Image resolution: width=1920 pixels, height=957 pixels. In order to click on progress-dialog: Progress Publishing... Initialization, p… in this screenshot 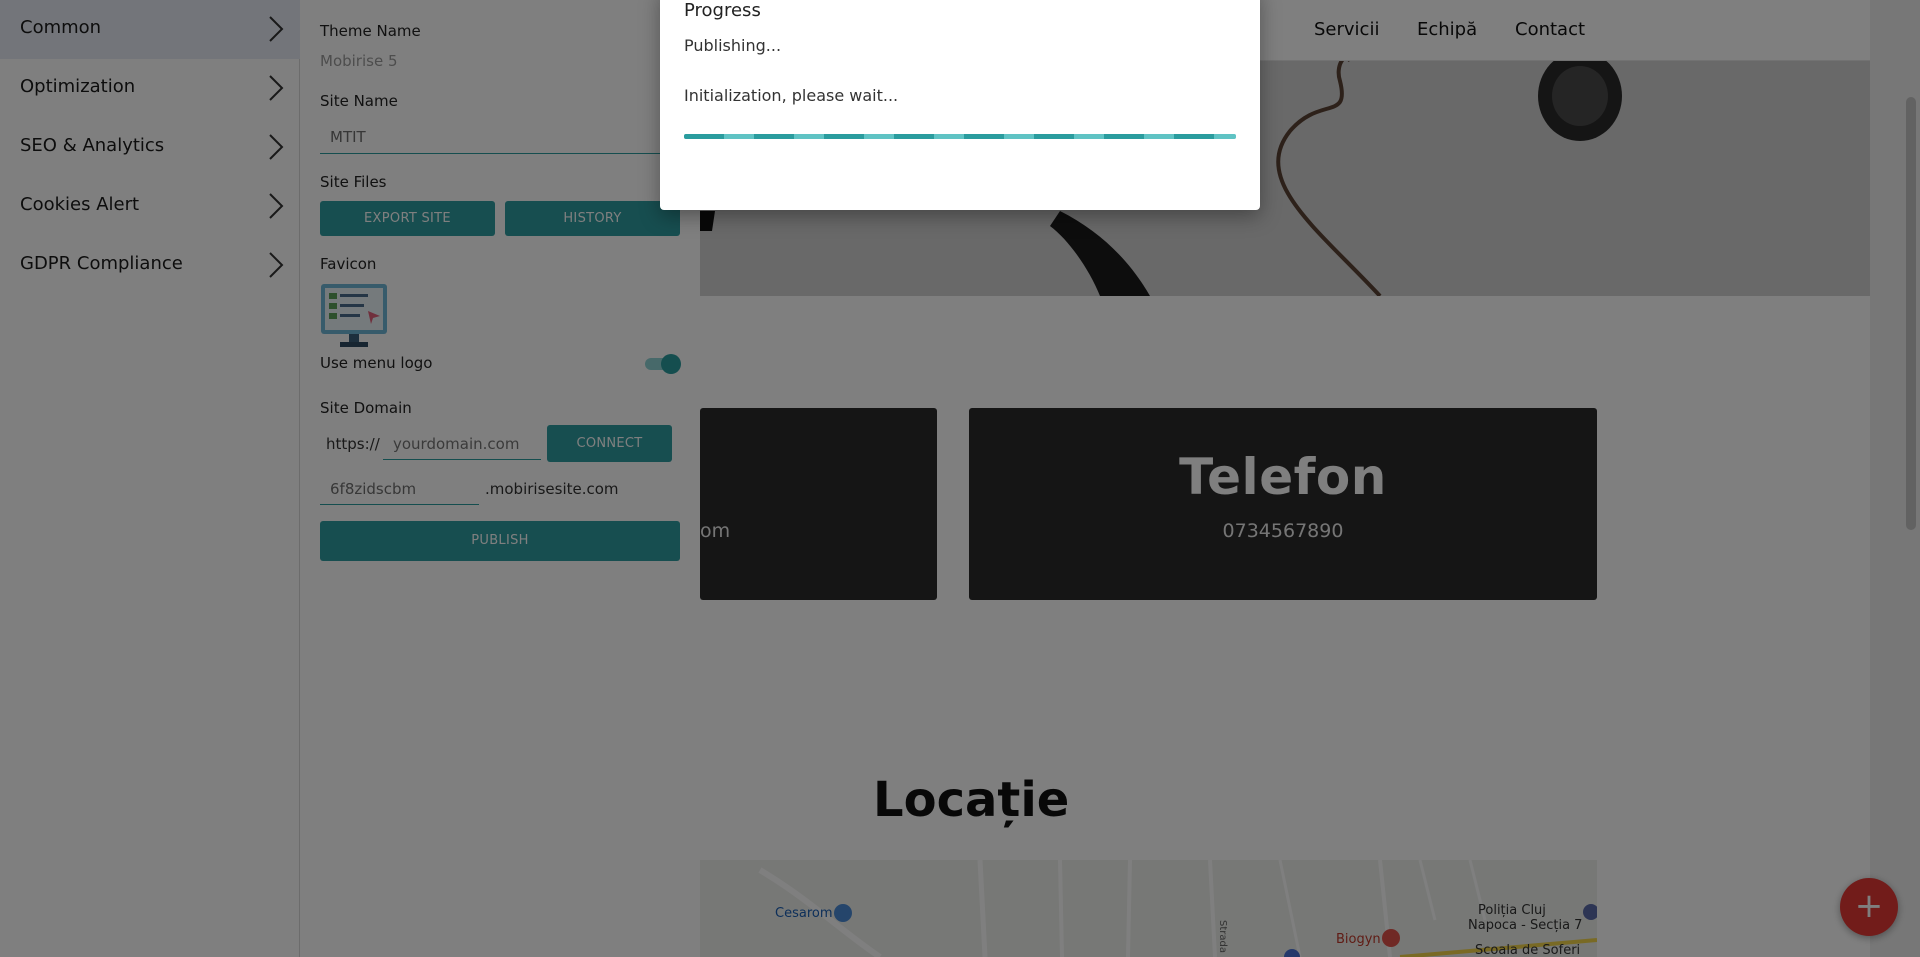, I will do `click(960, 105)`.